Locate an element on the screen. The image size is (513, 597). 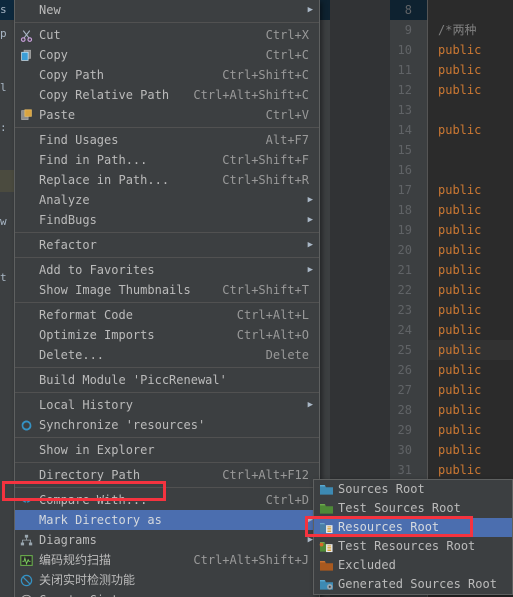
menu-item-: 关闭实时检测功能 is located at coordinates (167, 580).